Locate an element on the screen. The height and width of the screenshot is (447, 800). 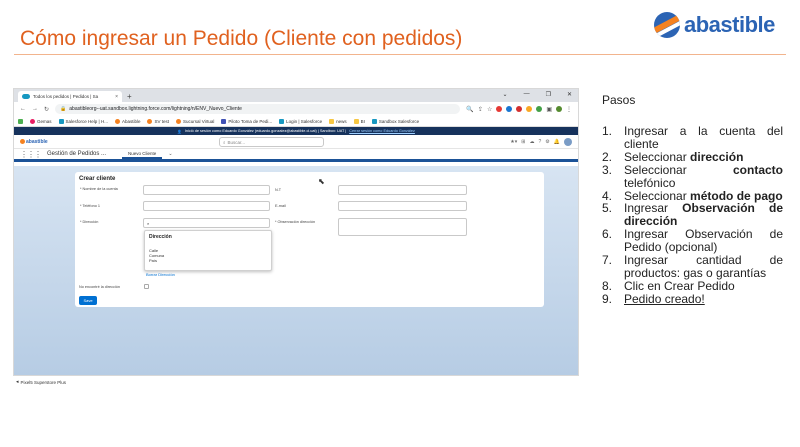
step-text-bold: dirección is located at coordinates (717, 156).